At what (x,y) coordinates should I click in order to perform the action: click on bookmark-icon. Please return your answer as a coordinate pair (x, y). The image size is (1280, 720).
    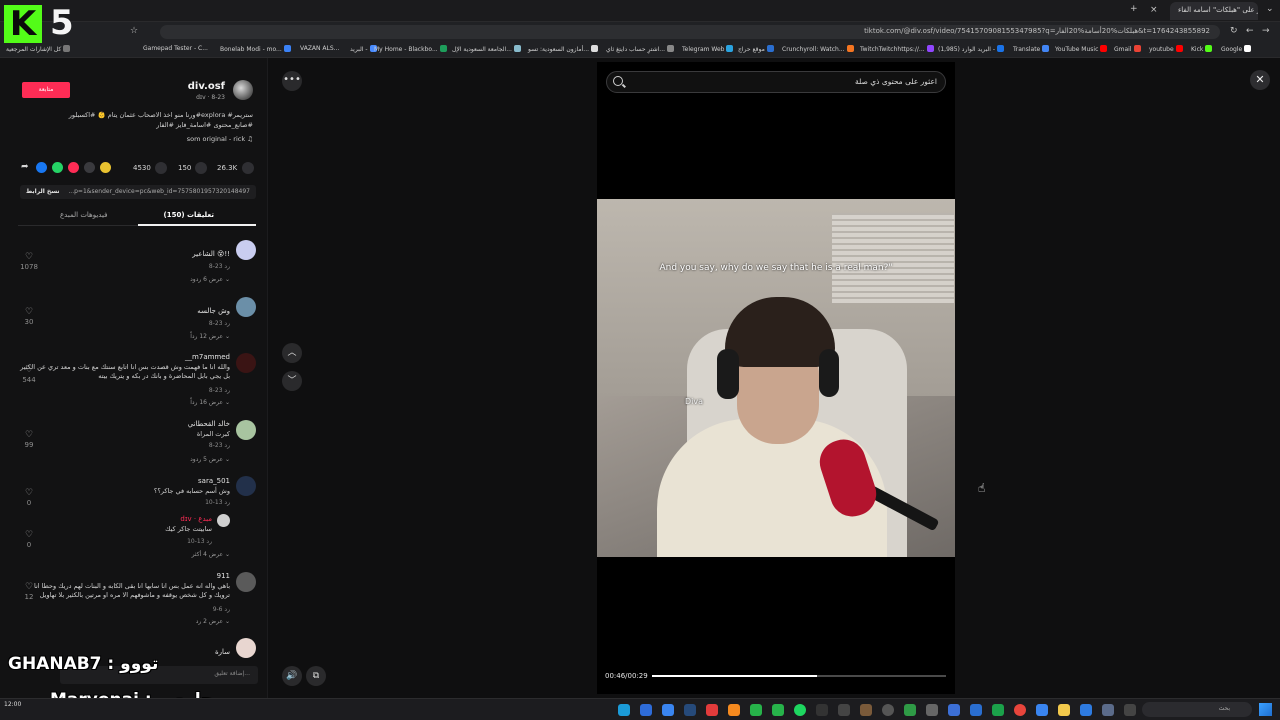
    Looking at the image, I should click on (161, 168).